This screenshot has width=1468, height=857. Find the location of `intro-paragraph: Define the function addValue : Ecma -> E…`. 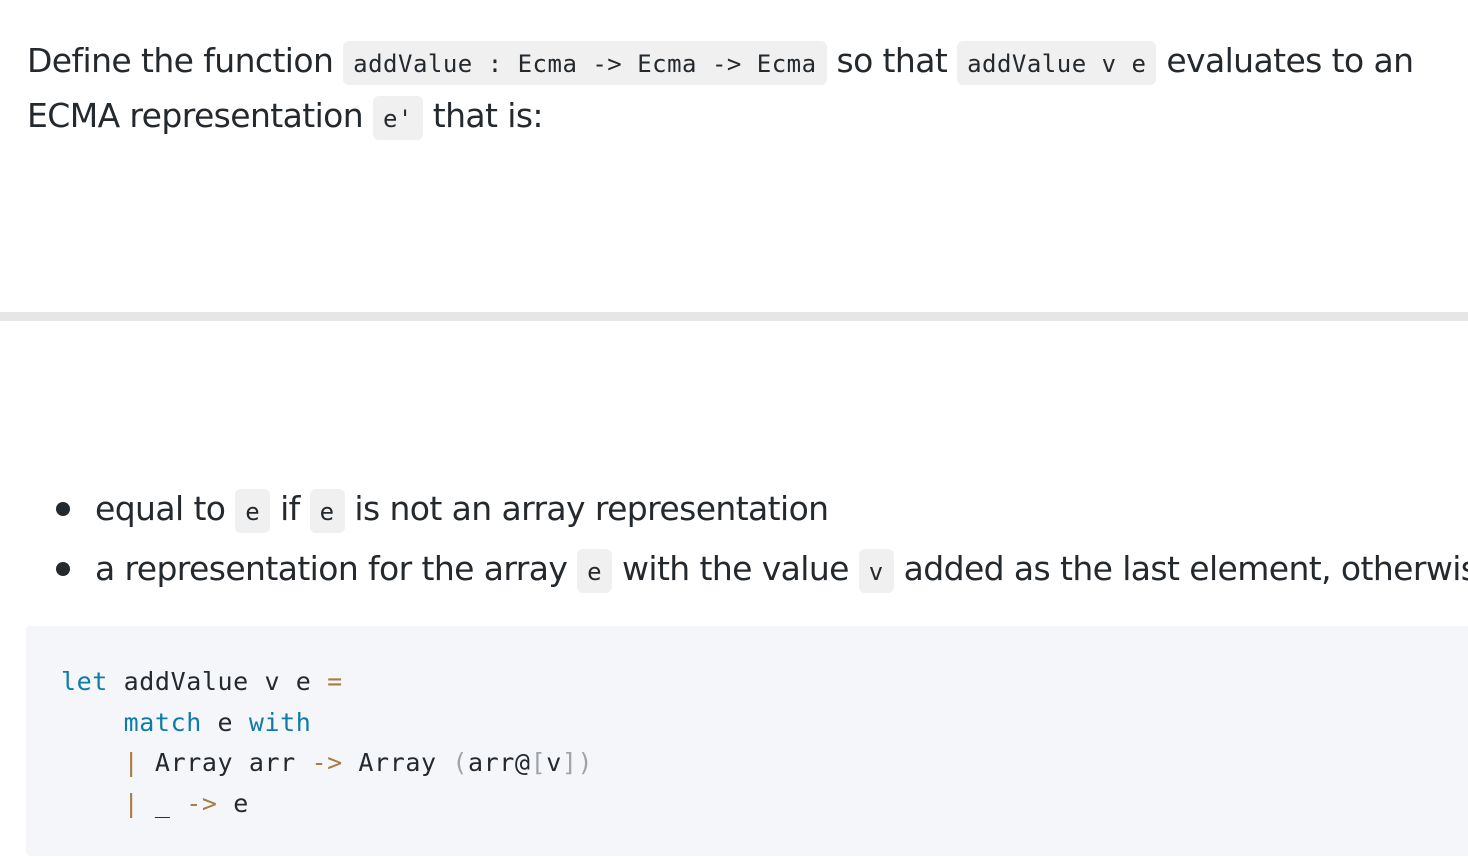

intro-paragraph: Define the function addValue : Ecma -> E… is located at coordinates (742, 90).